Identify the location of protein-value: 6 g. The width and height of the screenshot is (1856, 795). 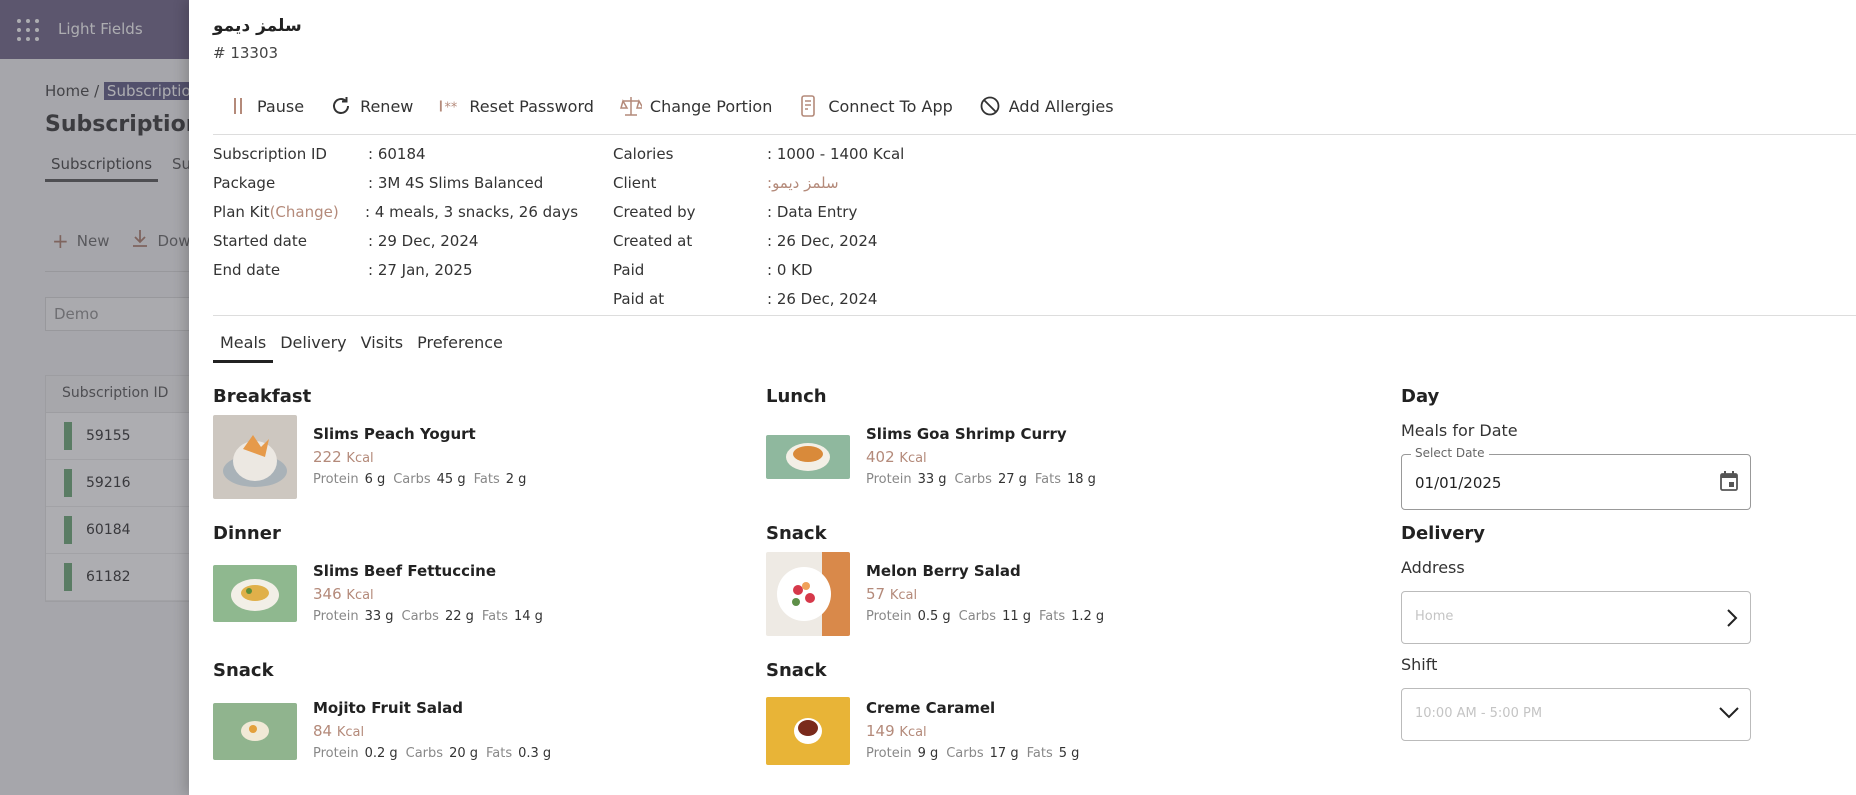
(375, 479).